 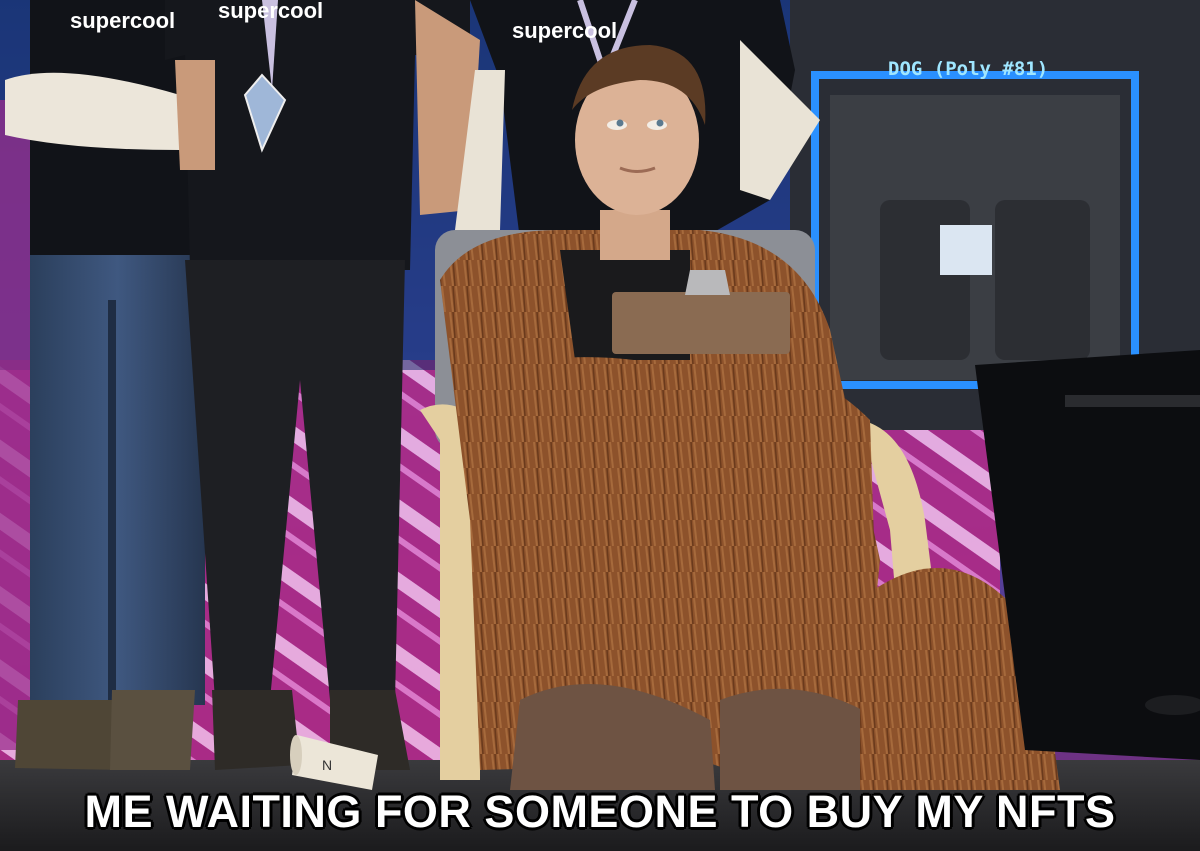 I want to click on cup-text: N, so click(x=327, y=765).